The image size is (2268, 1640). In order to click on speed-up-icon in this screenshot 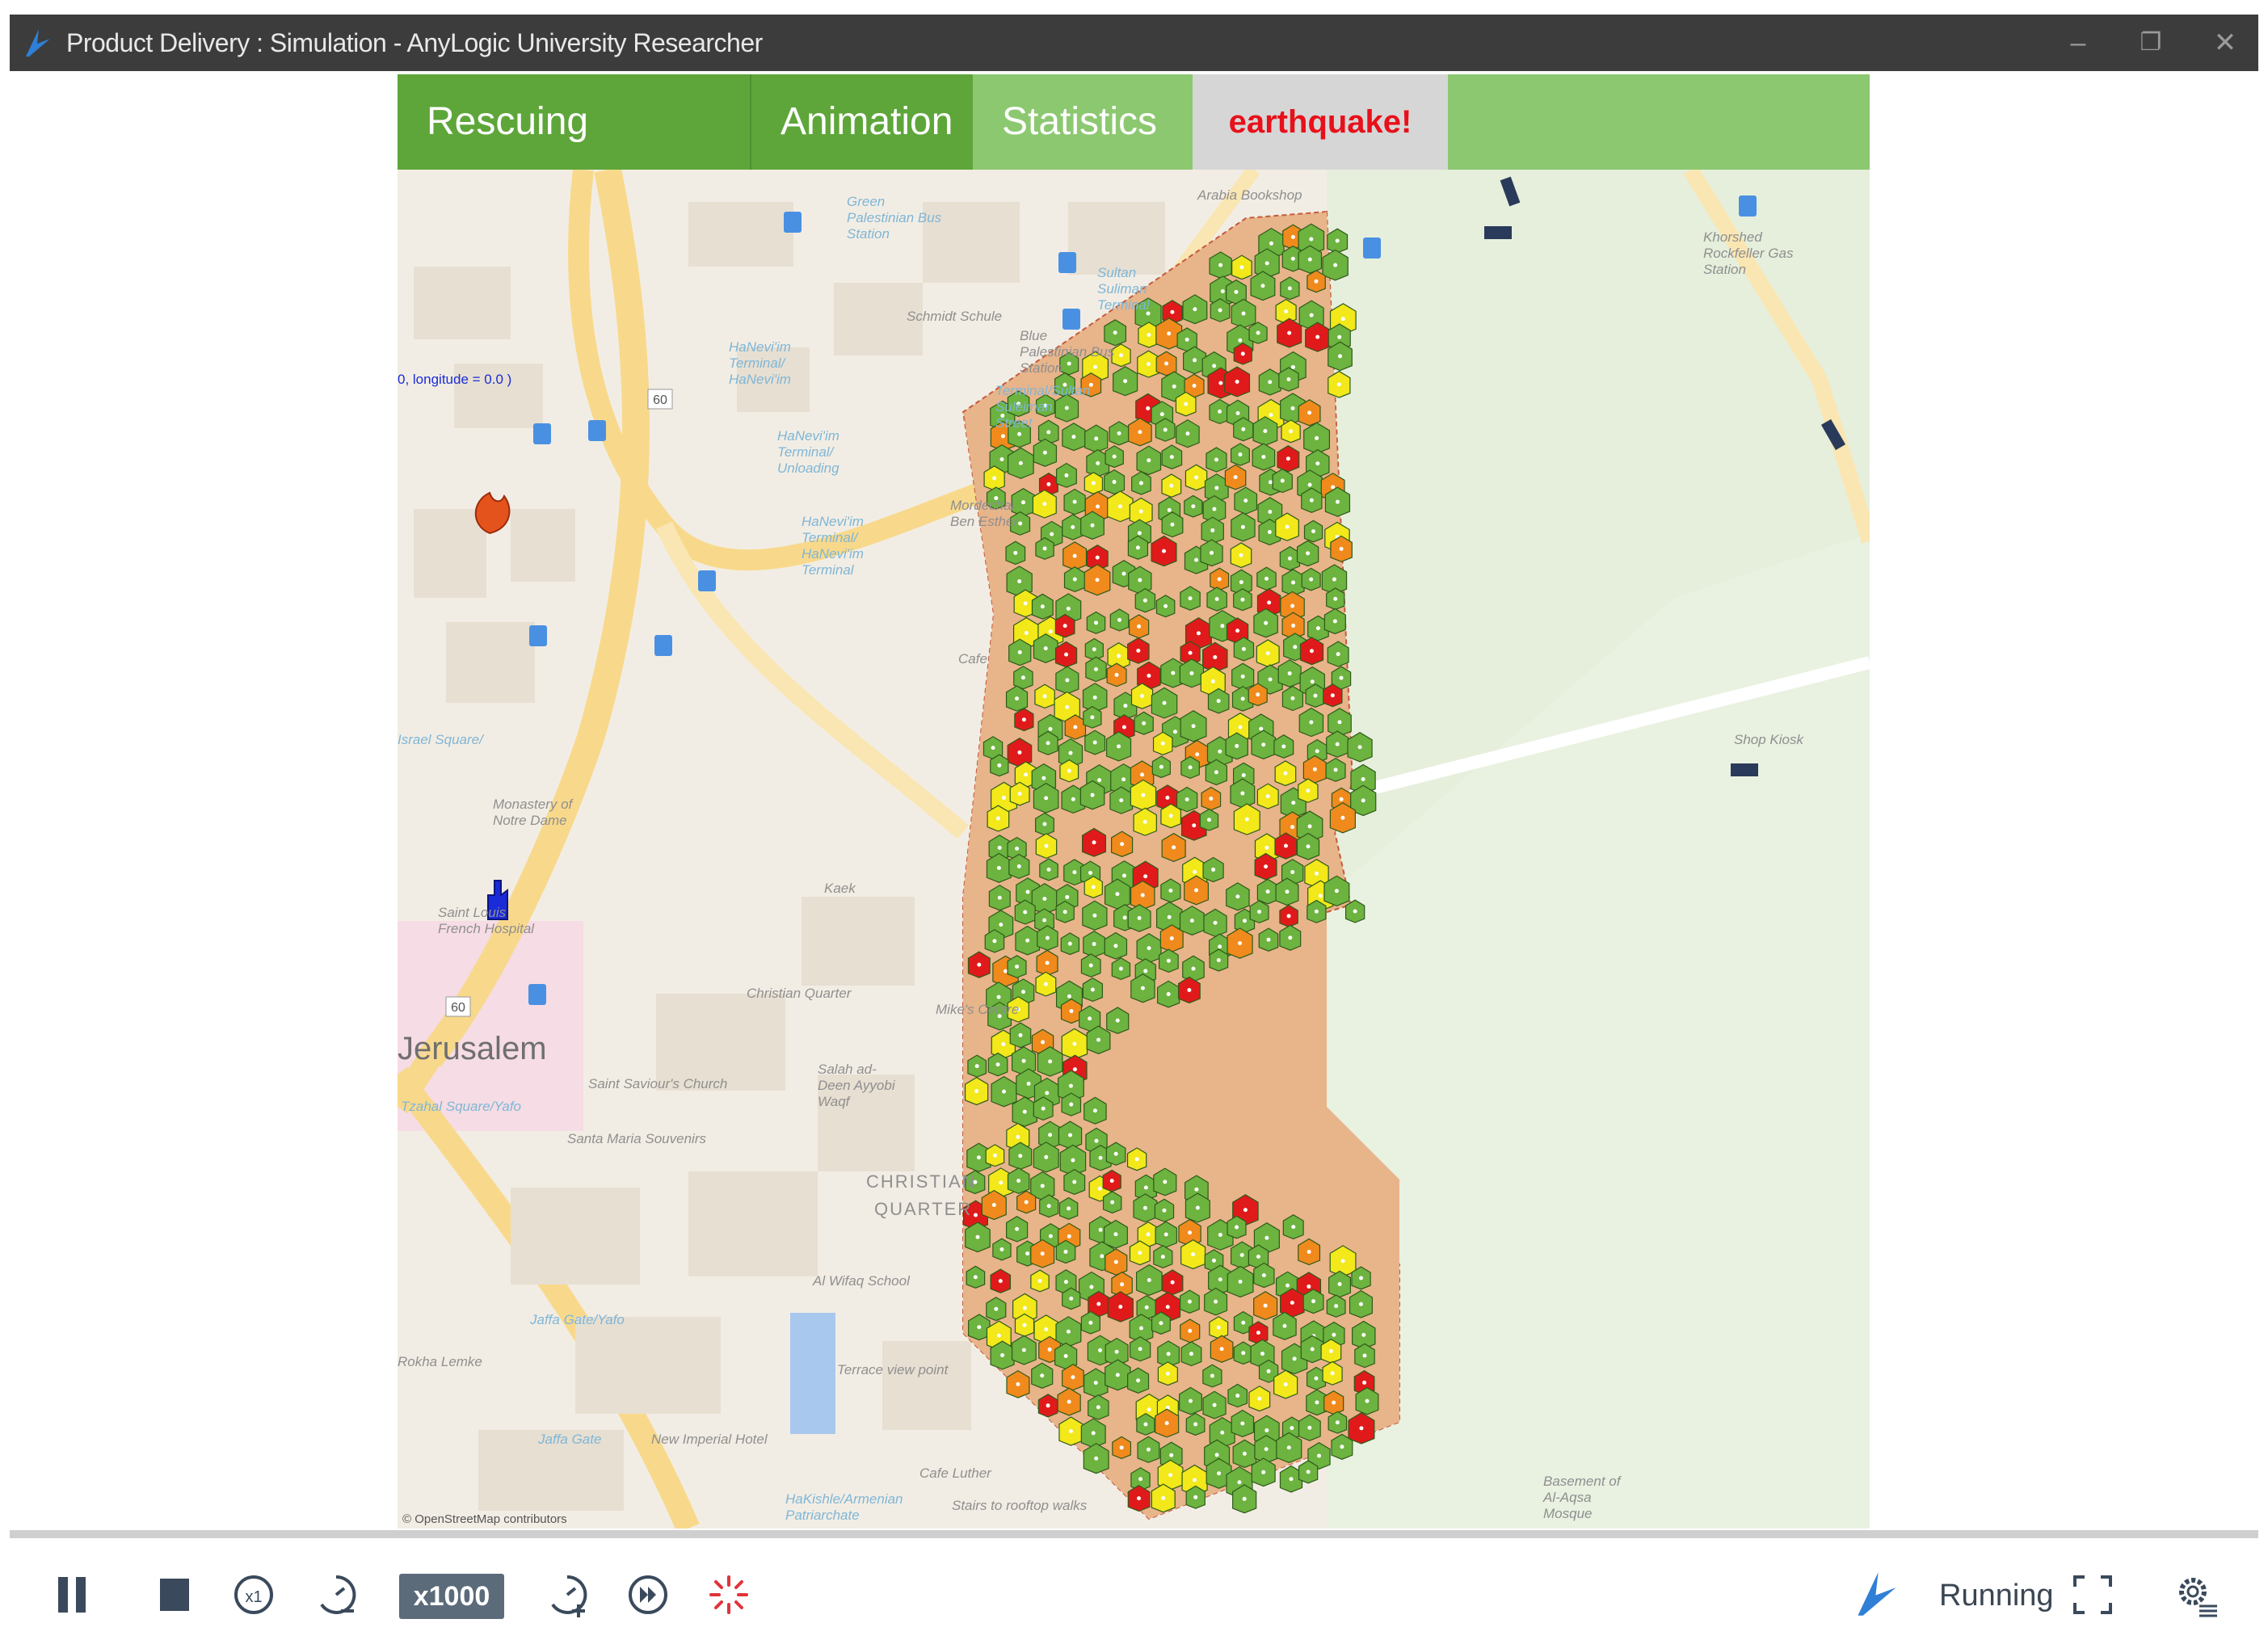, I will do `click(567, 1595)`.